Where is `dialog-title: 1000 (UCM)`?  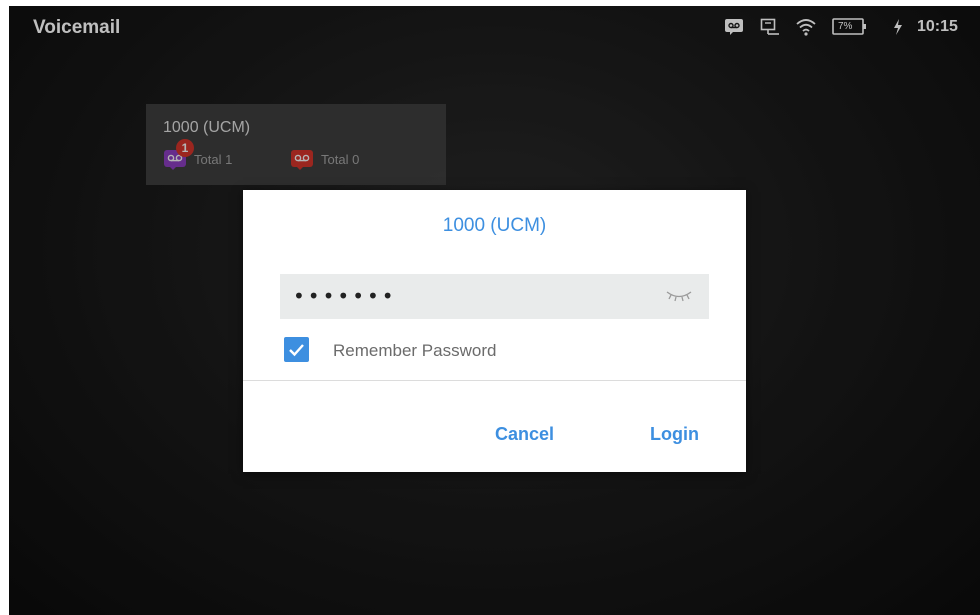
dialog-title: 1000 (UCM) is located at coordinates (494, 225).